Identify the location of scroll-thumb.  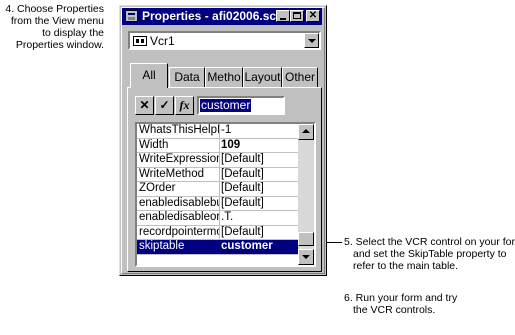
(306, 239).